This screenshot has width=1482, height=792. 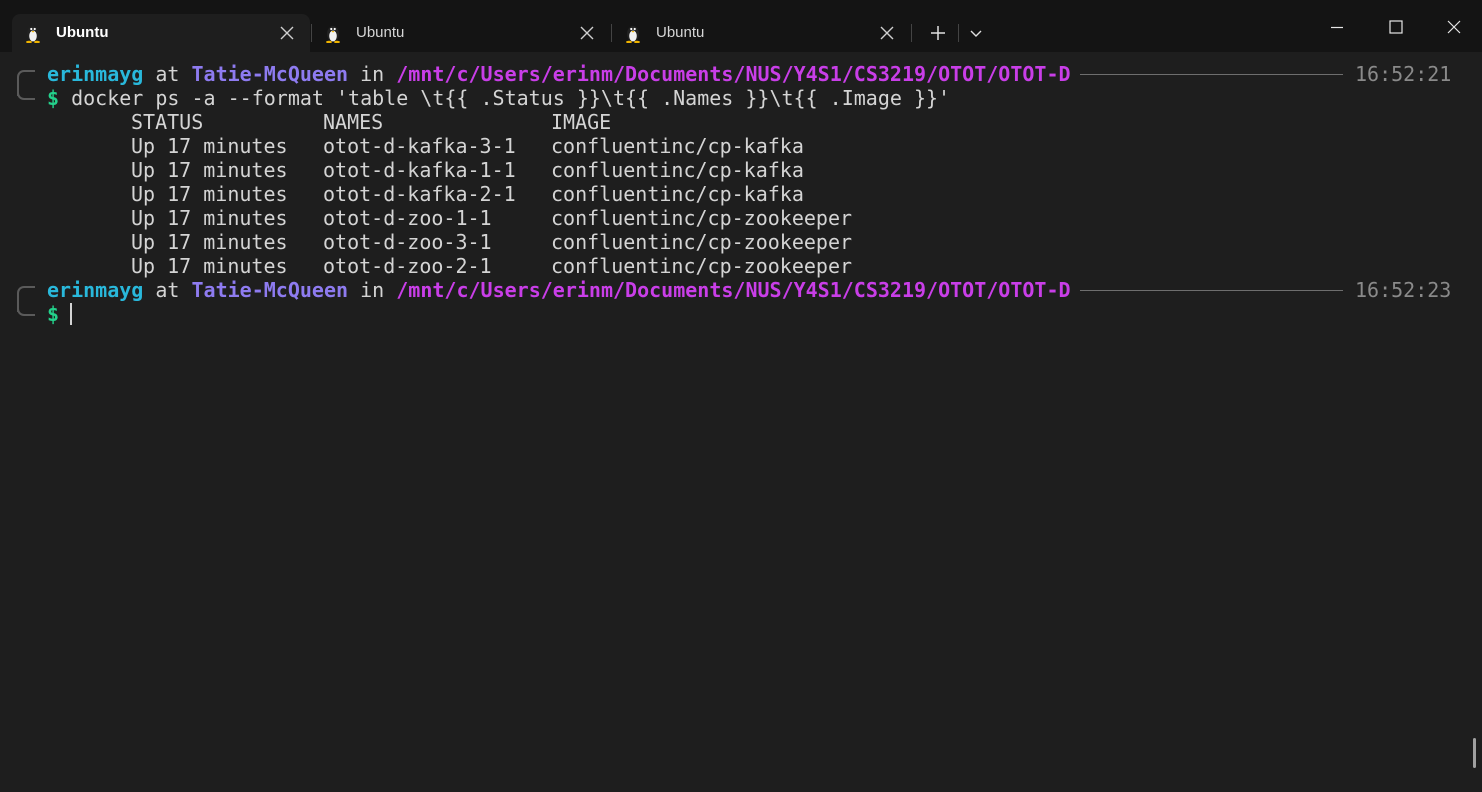 I want to click on tab-ubuntu-3: Ubuntu, so click(x=761, y=33).